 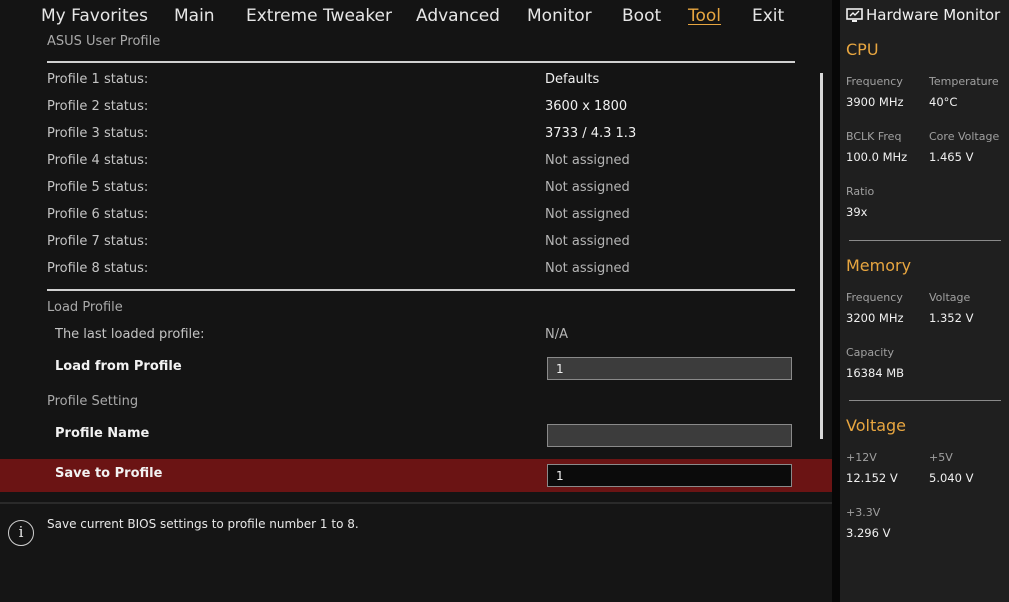 What do you see at coordinates (950, 297) in the screenshot?
I see `memory-voltage-label: Voltage` at bounding box center [950, 297].